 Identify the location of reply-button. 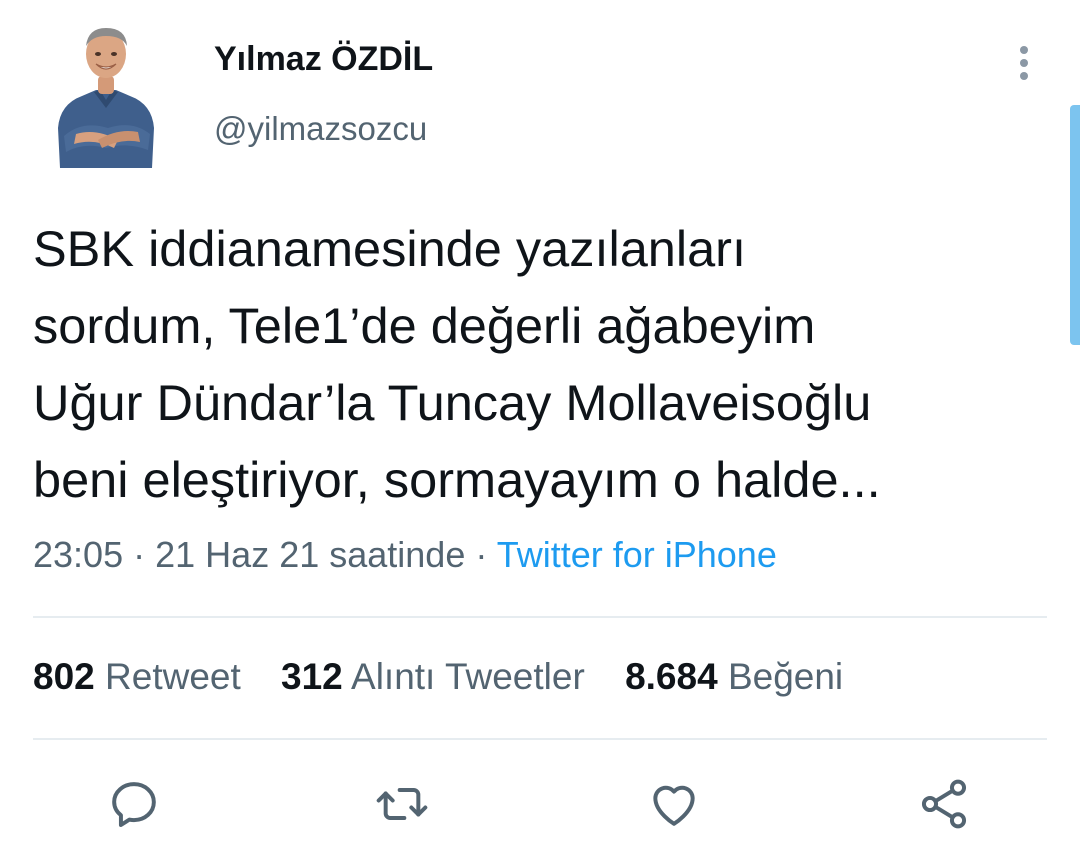
(134, 804).